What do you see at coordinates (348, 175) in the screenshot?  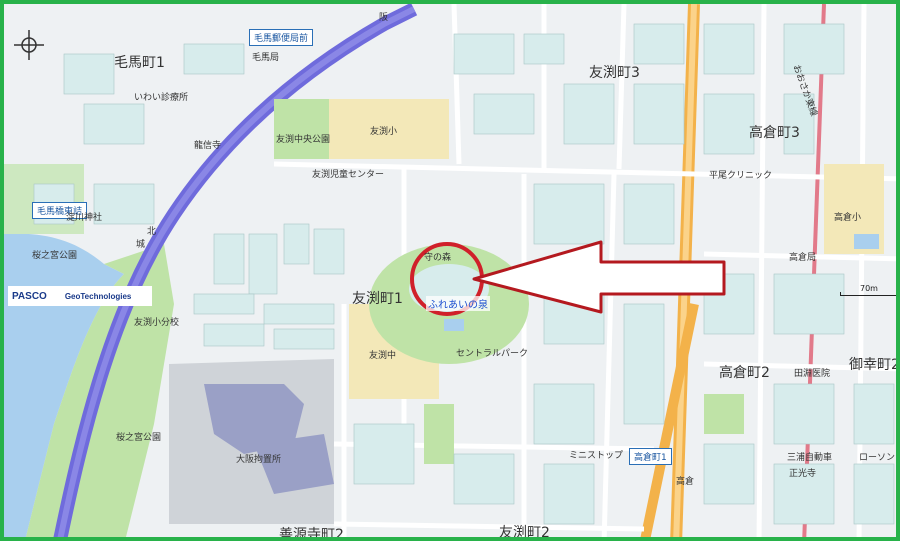 I see `place-label: 友渕児童センター` at bounding box center [348, 175].